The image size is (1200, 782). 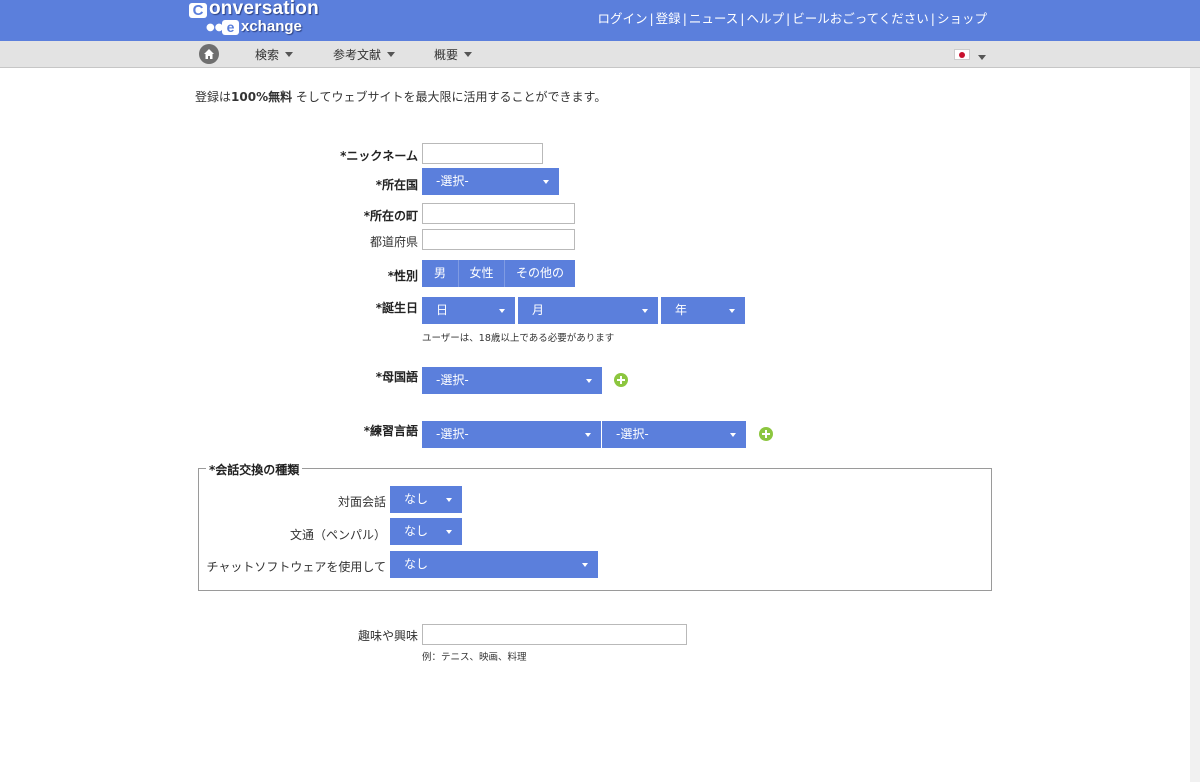 What do you see at coordinates (766, 434) in the screenshot?
I see `add-practice-language-icon` at bounding box center [766, 434].